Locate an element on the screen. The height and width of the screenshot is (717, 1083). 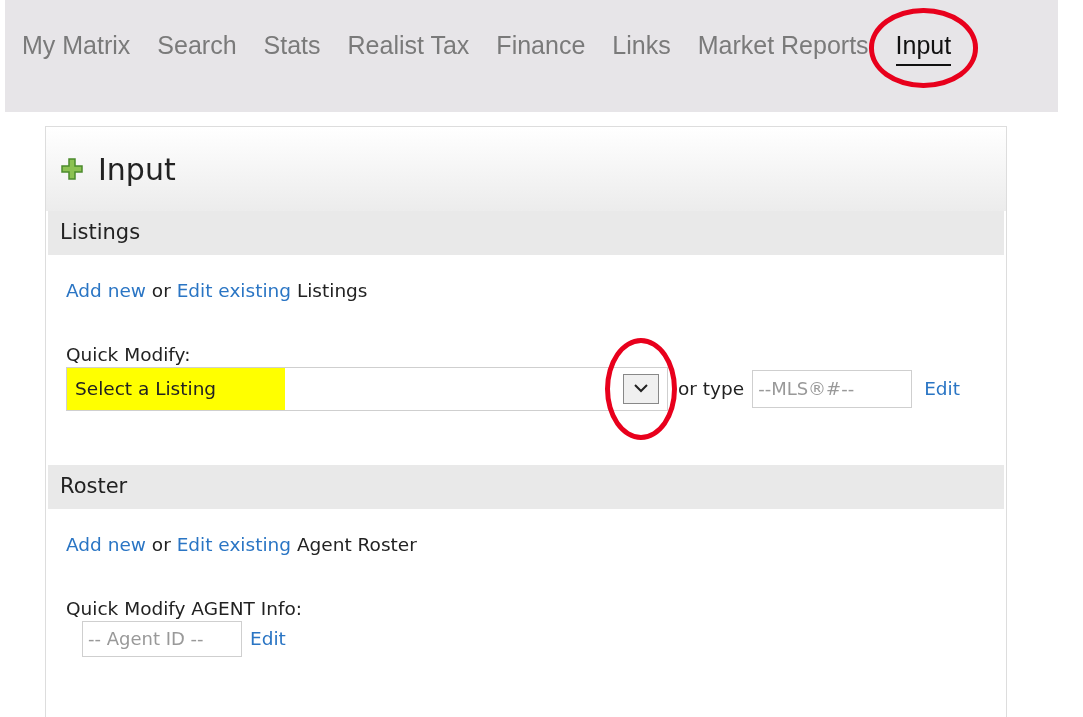
field-label: Quick Modify: is located at coordinates (129, 354).